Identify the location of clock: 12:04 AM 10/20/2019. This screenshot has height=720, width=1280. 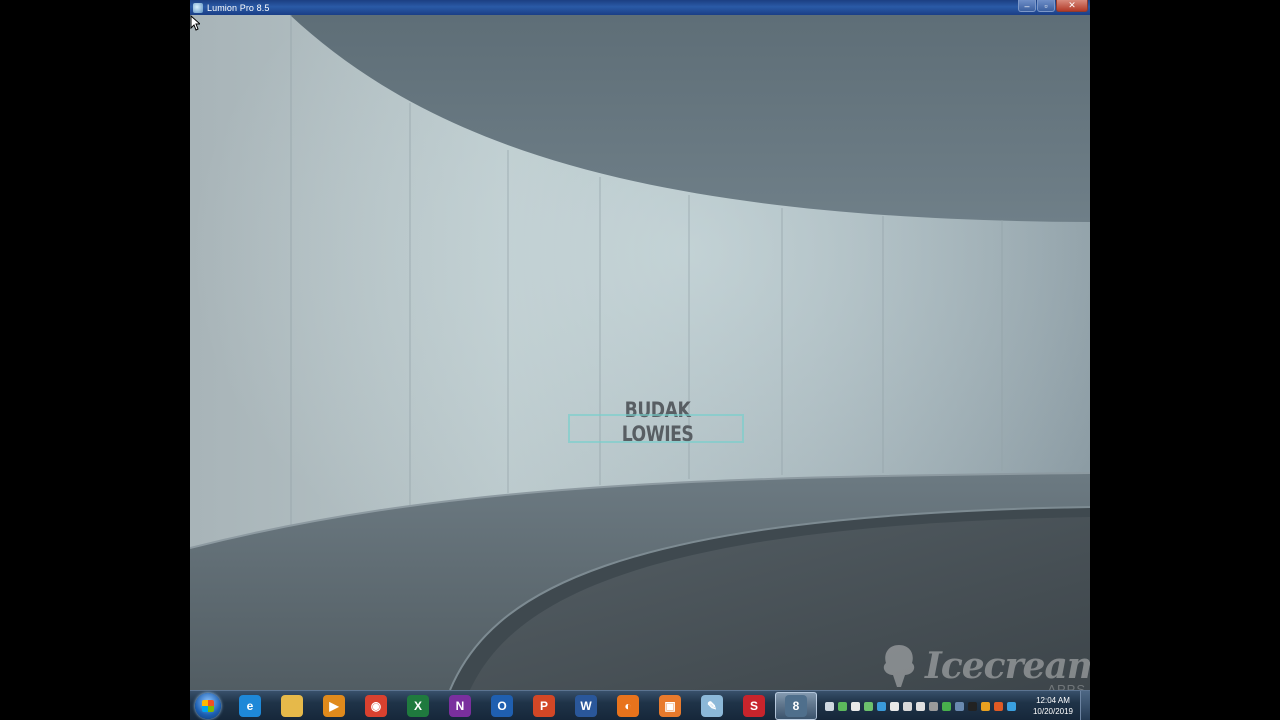
(1053, 706).